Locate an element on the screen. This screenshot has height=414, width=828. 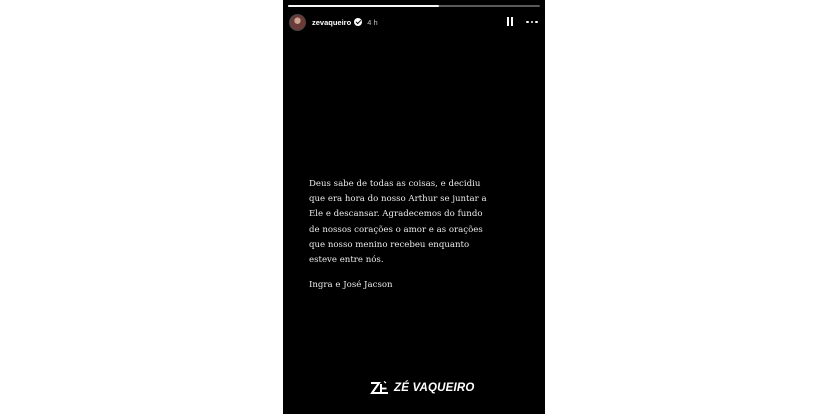
verified-badge-icon is located at coordinates (358, 22).